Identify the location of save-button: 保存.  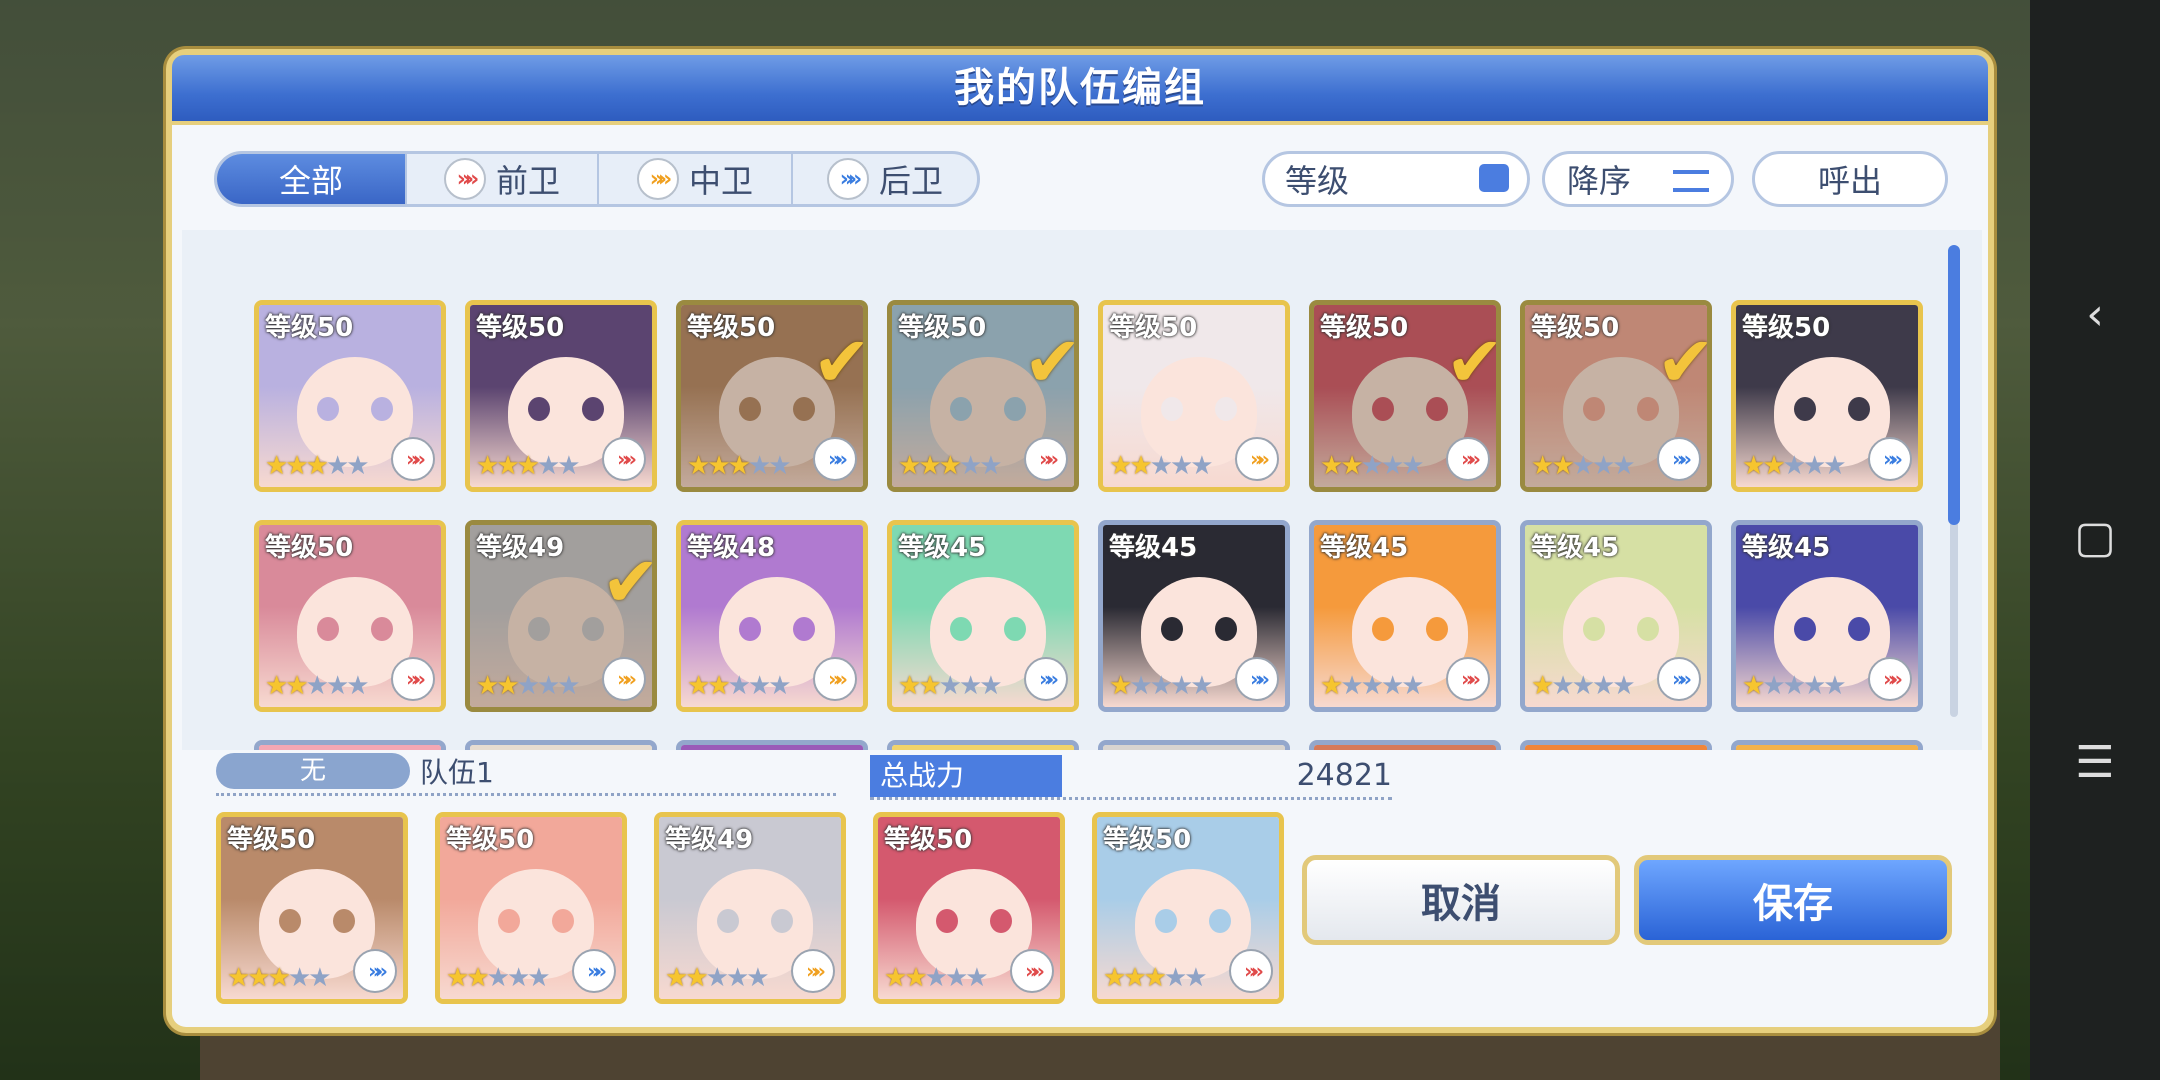
(1793, 900).